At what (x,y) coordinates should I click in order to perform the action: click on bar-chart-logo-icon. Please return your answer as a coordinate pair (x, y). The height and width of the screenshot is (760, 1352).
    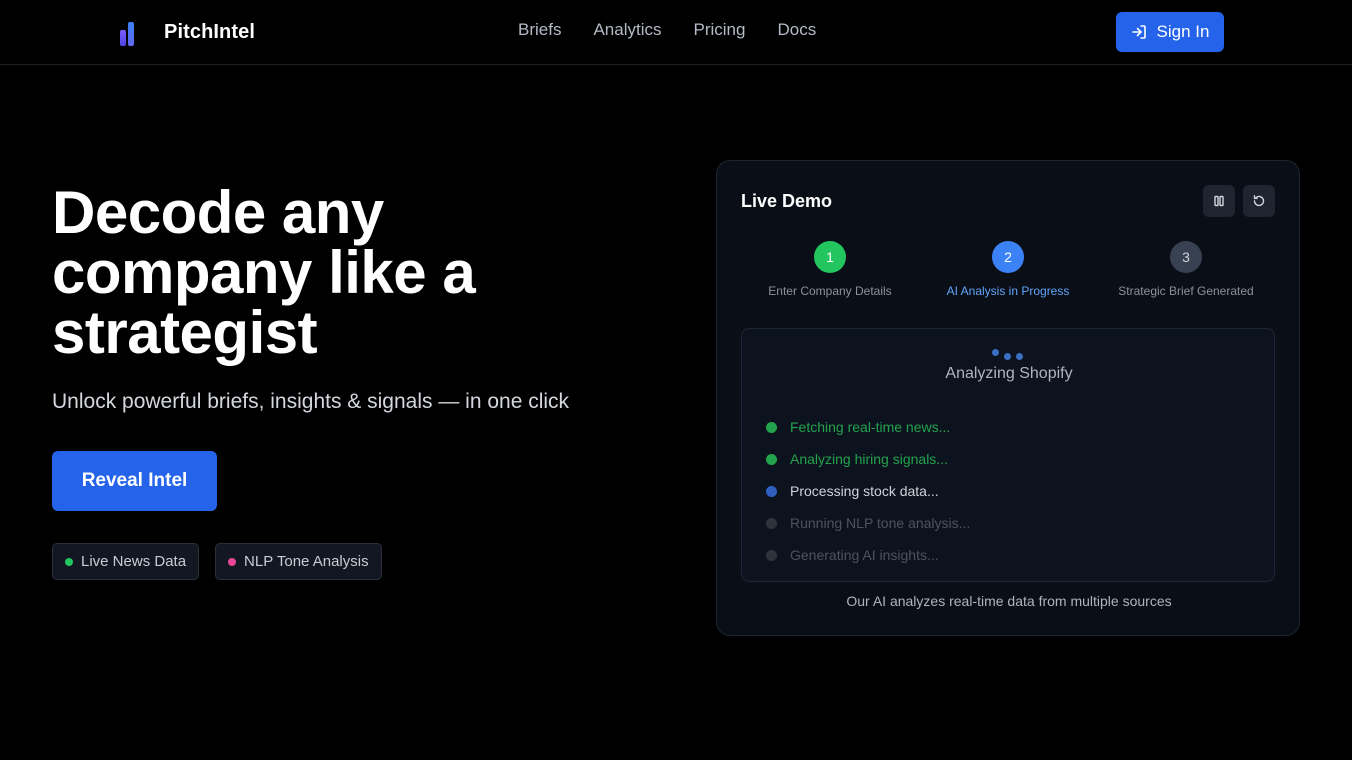
    Looking at the image, I should click on (132, 32).